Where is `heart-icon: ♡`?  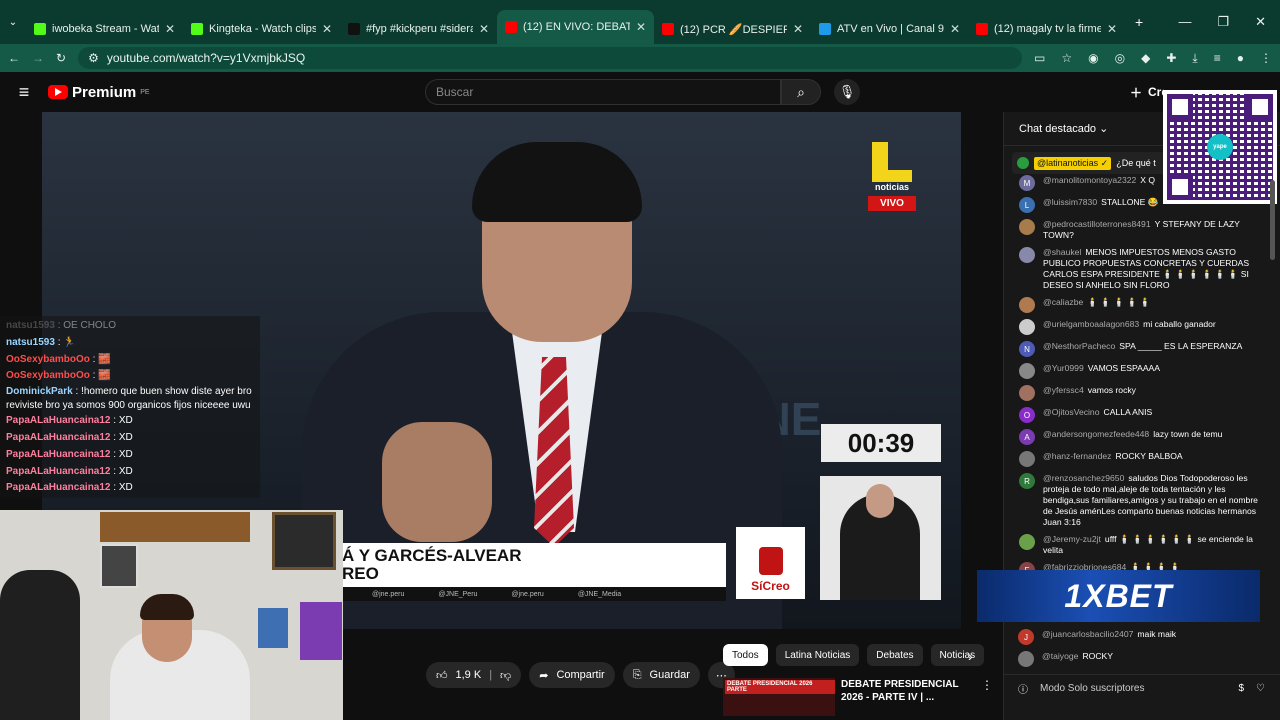
heart-icon: ♡ is located at coordinates (1260, 688).